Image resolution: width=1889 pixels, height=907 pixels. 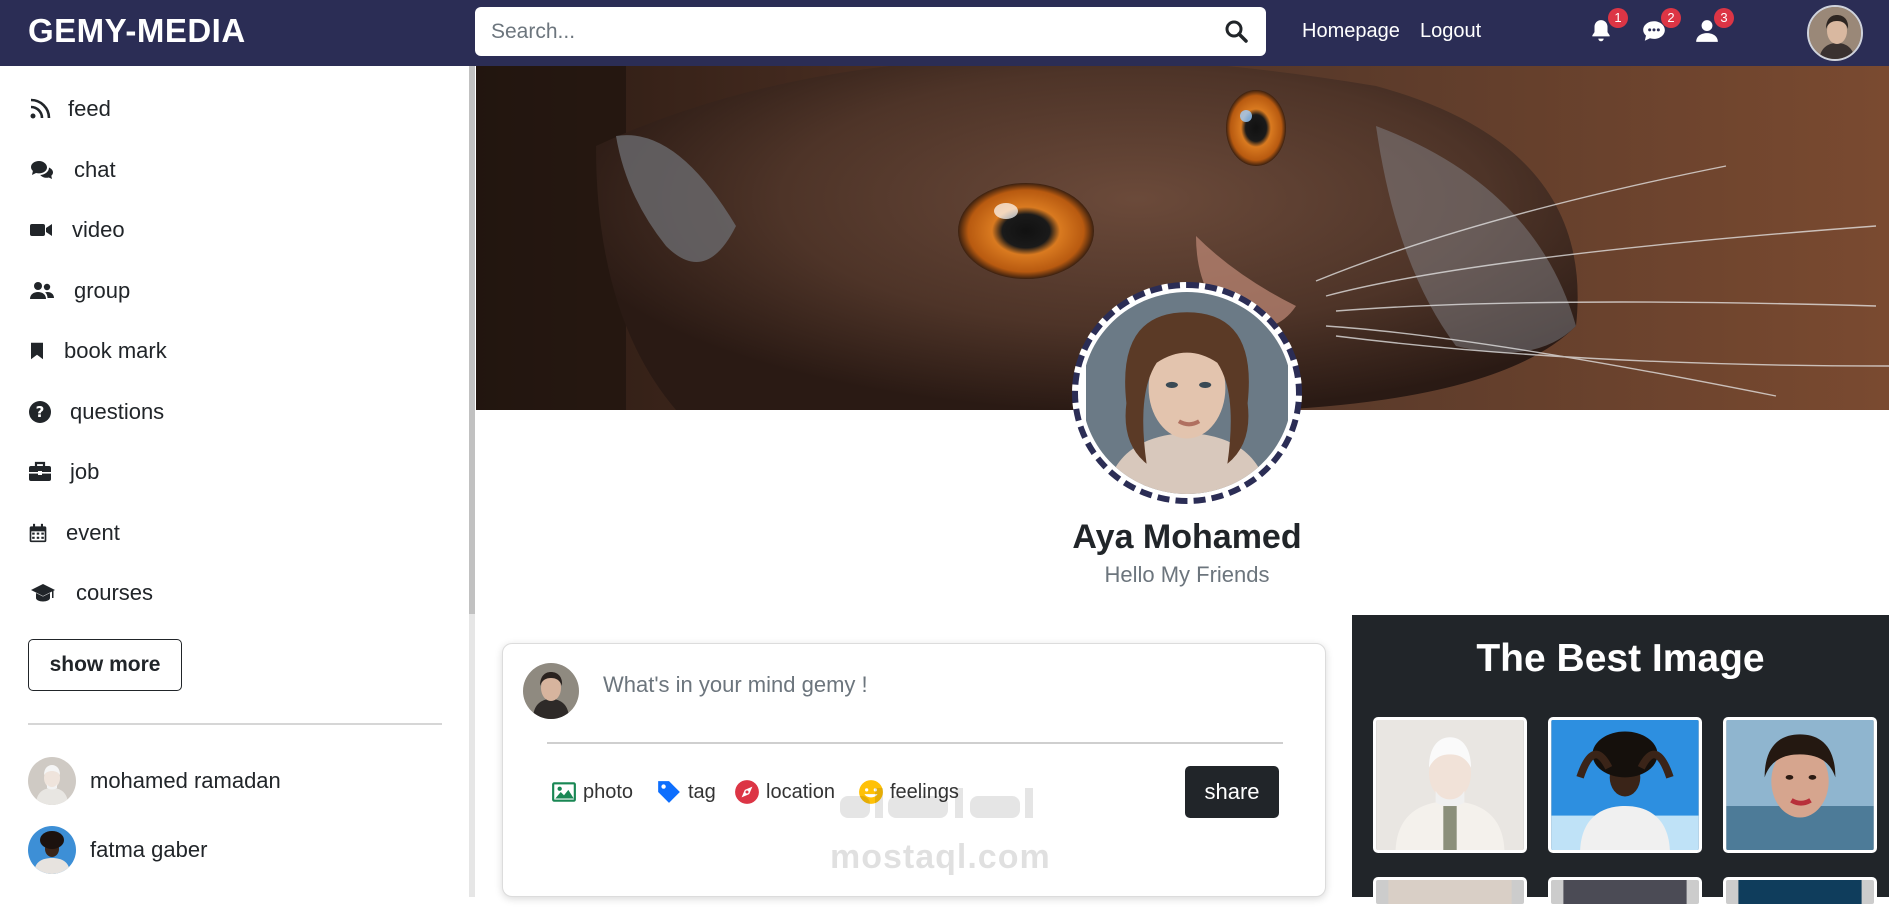 I want to click on sidebar-item-label: courses, so click(x=115, y=592).